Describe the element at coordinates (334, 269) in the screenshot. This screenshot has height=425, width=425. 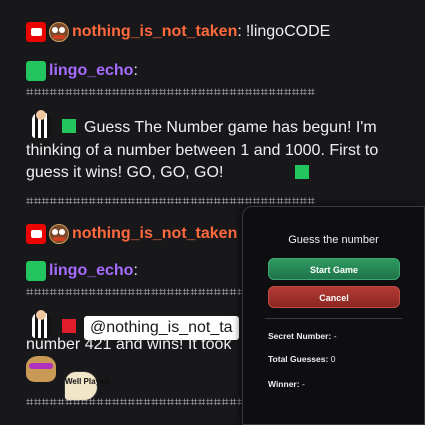
I see `start-game-button: Start Game` at that location.